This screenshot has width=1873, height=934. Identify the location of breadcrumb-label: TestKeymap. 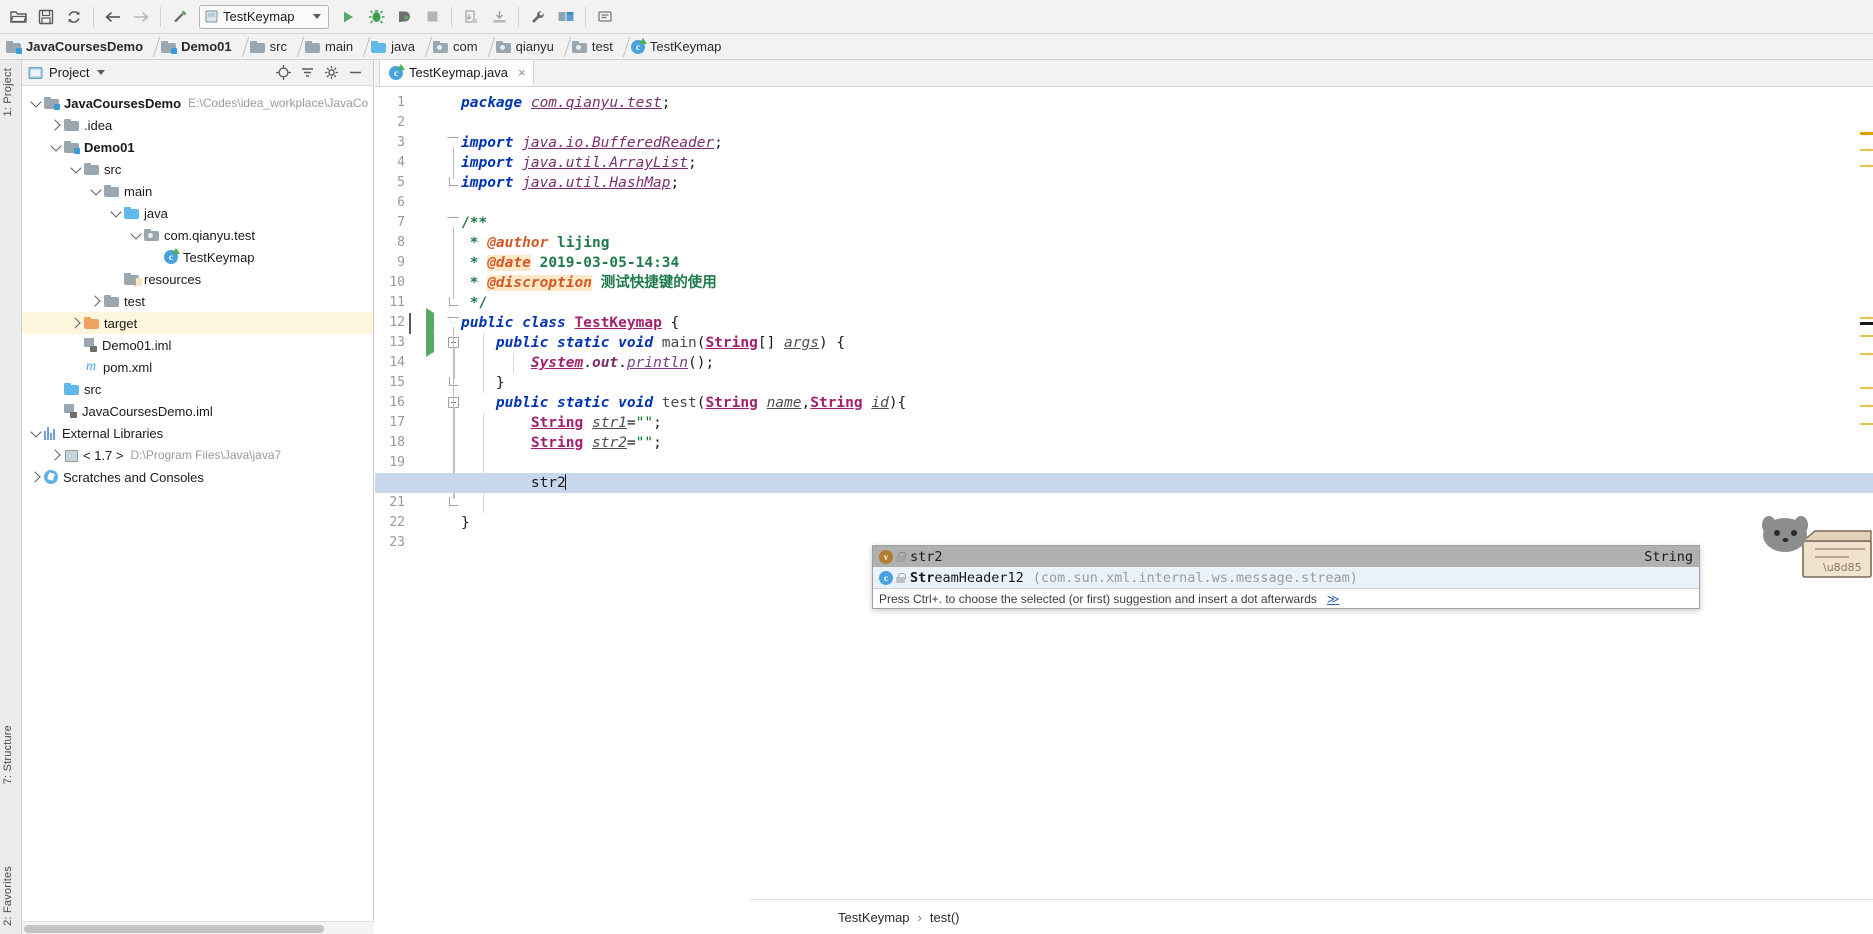
(685, 46).